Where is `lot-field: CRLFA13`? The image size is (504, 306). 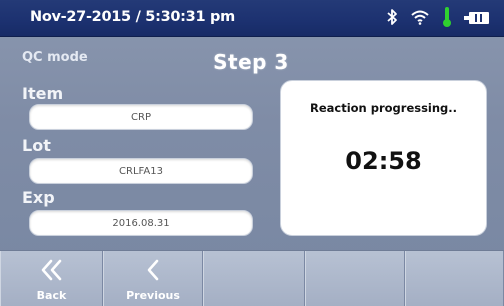 lot-field: CRLFA13 is located at coordinates (141, 171).